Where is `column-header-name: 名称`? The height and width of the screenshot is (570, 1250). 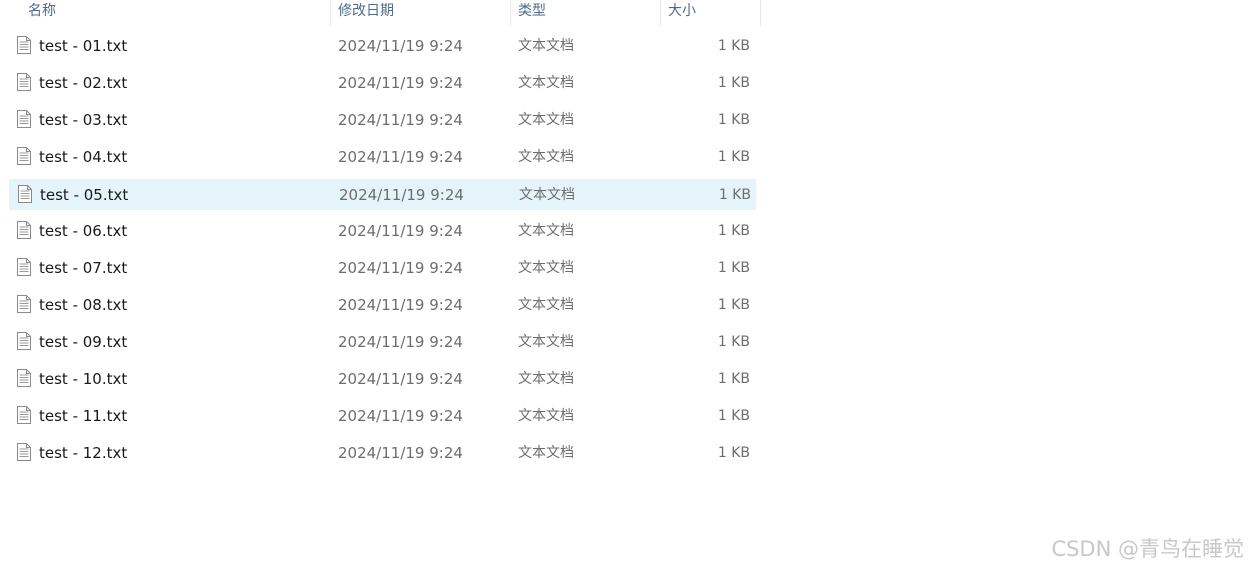
column-header-name: 名称 is located at coordinates (175, 13).